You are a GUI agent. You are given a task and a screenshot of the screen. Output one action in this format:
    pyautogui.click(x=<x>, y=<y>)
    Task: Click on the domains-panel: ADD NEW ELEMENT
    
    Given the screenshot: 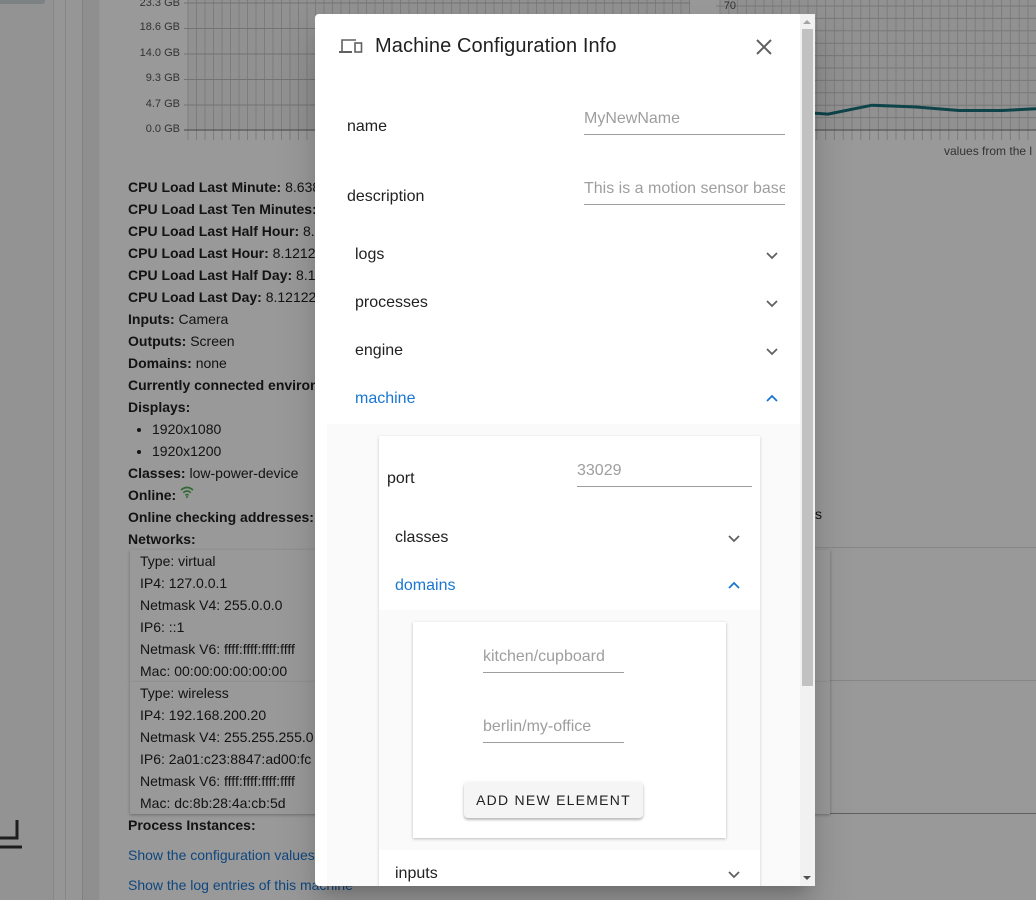 What is the action you would take?
    pyautogui.click(x=569, y=730)
    